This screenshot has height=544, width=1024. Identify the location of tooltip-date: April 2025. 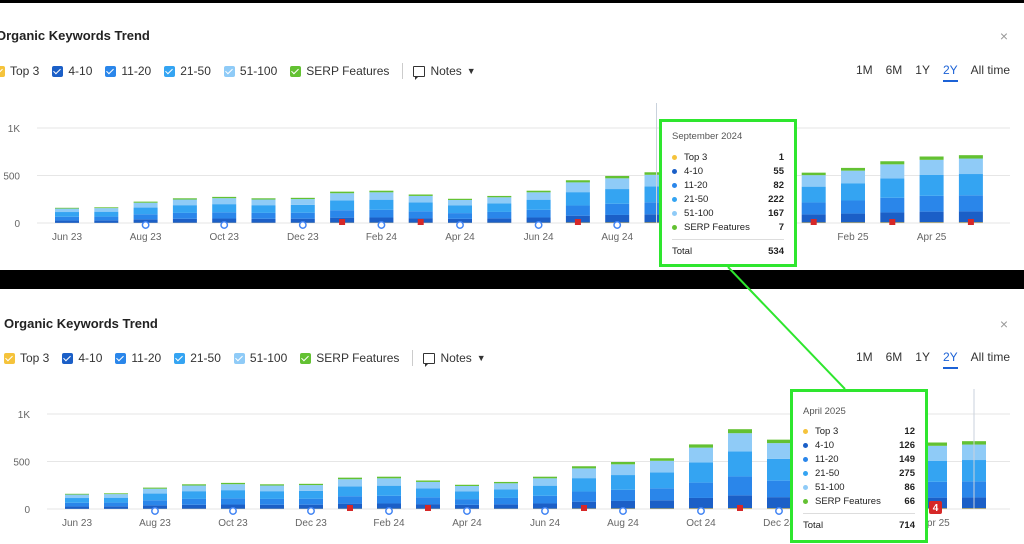
(824, 411).